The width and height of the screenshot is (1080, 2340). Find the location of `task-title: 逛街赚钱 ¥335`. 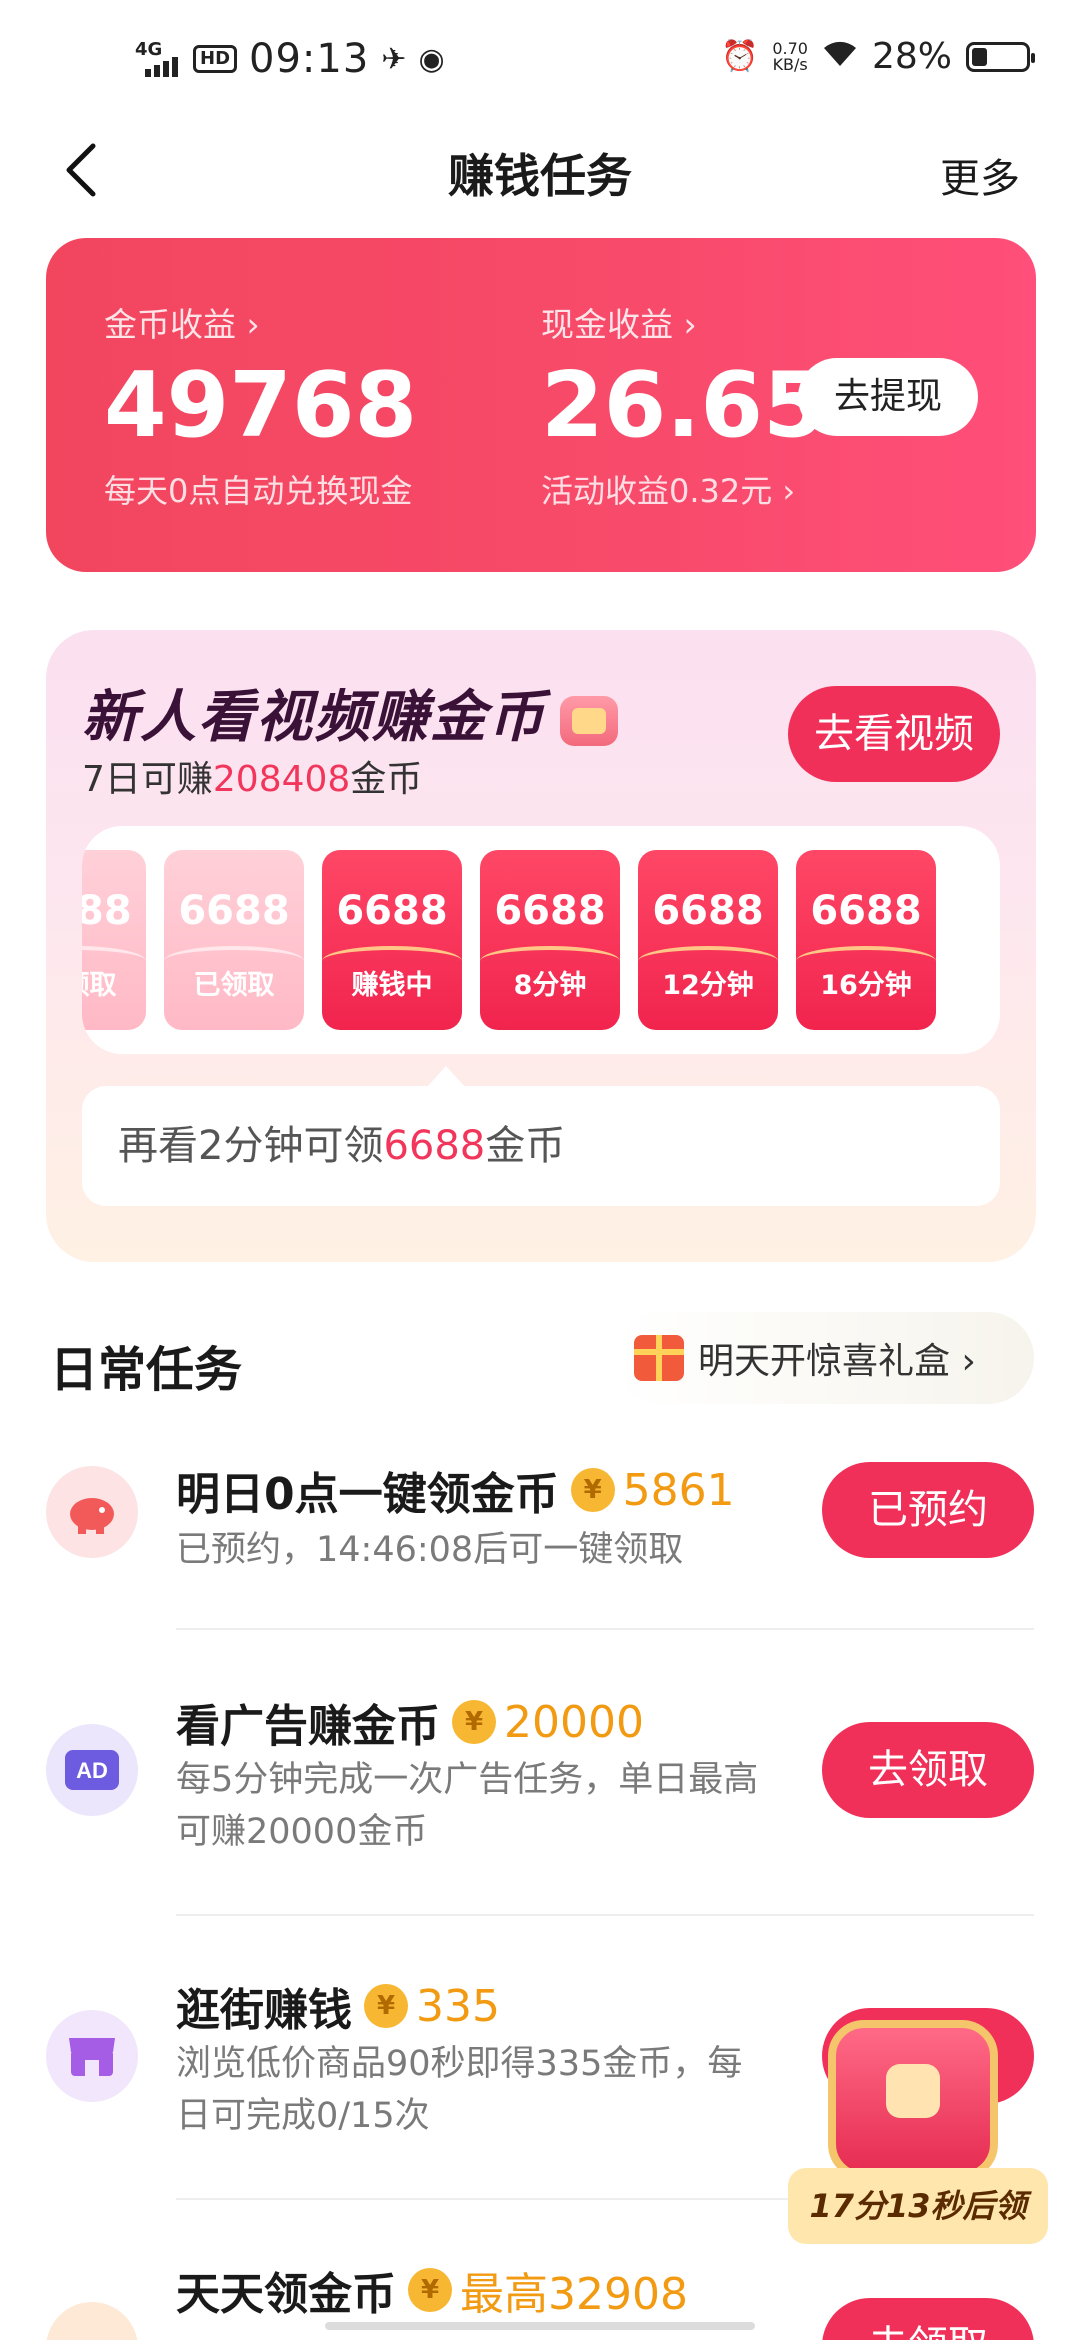

task-title: 逛街赚钱 ¥335 is located at coordinates (338, 2008).